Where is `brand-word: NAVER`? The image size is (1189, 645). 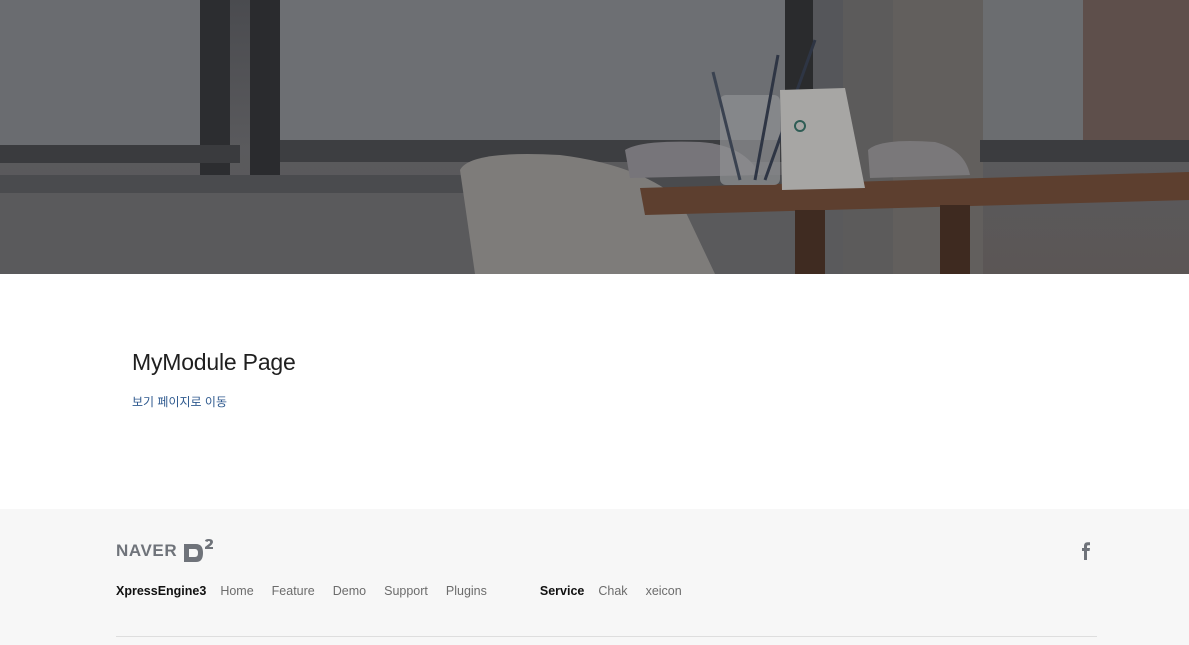 brand-word: NAVER is located at coordinates (147, 550).